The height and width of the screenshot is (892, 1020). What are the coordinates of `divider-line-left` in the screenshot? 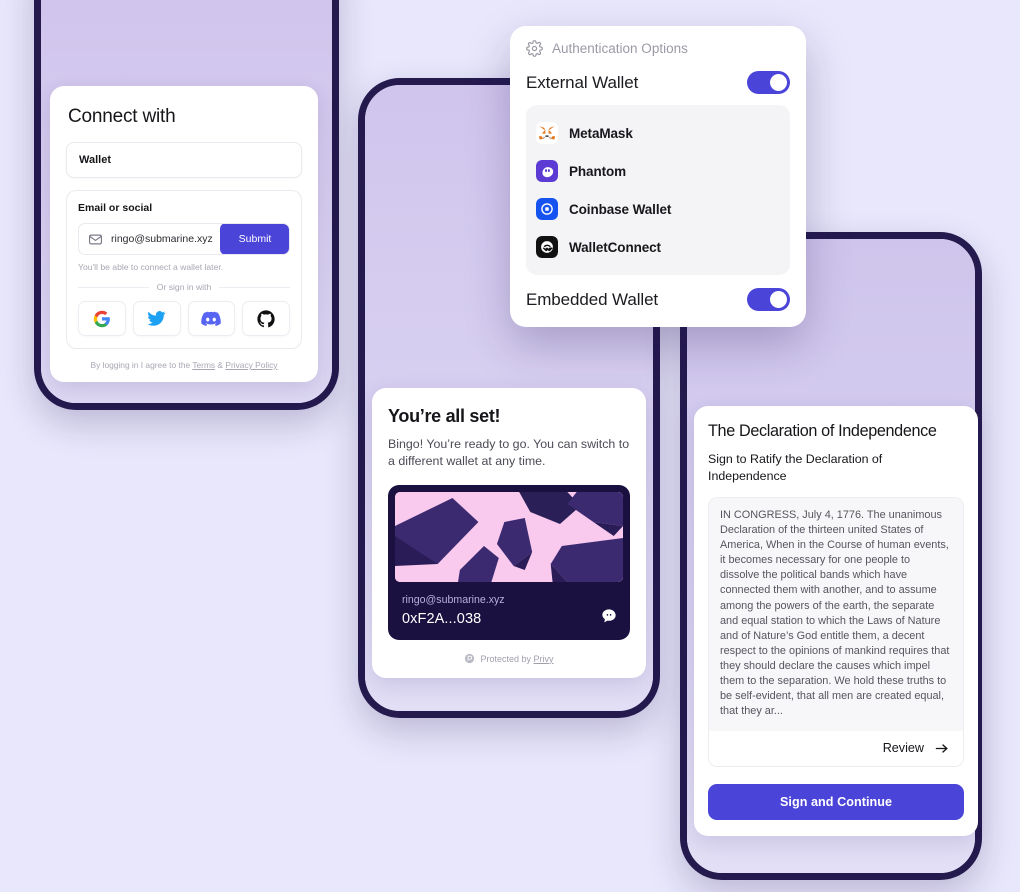 It's located at (113, 287).